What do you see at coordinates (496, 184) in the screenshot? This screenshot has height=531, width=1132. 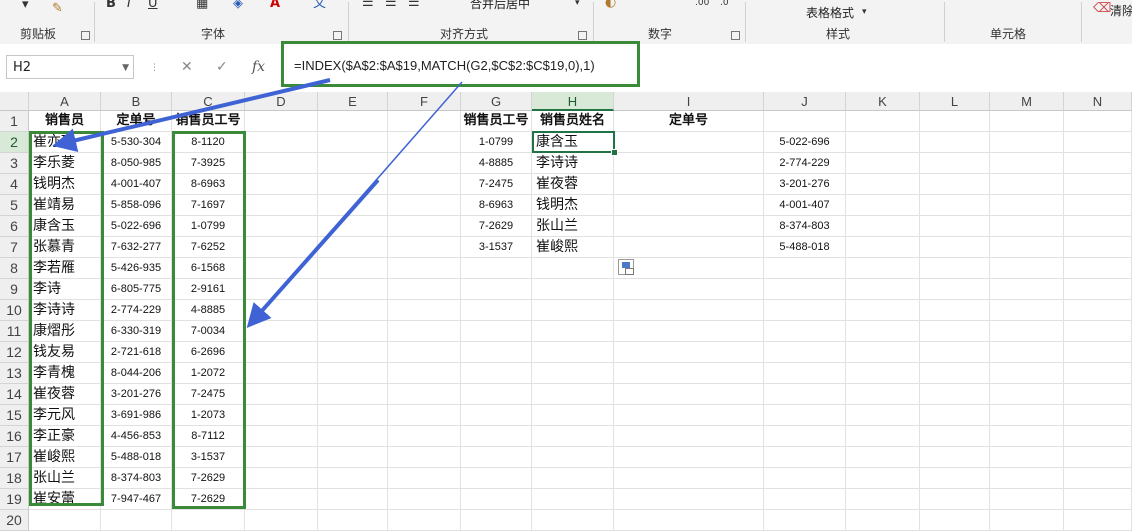 I see `cell-g4: 7-2475` at bounding box center [496, 184].